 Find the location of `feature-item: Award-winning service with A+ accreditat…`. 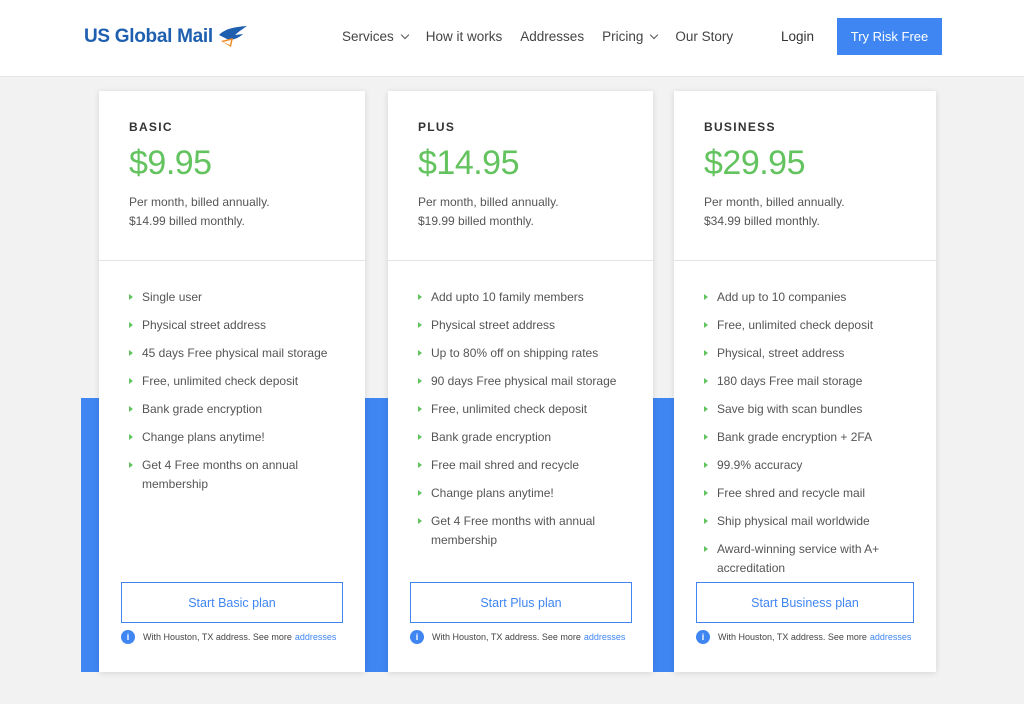

feature-item: Award-winning service with A+ accreditat… is located at coordinates (810, 559).